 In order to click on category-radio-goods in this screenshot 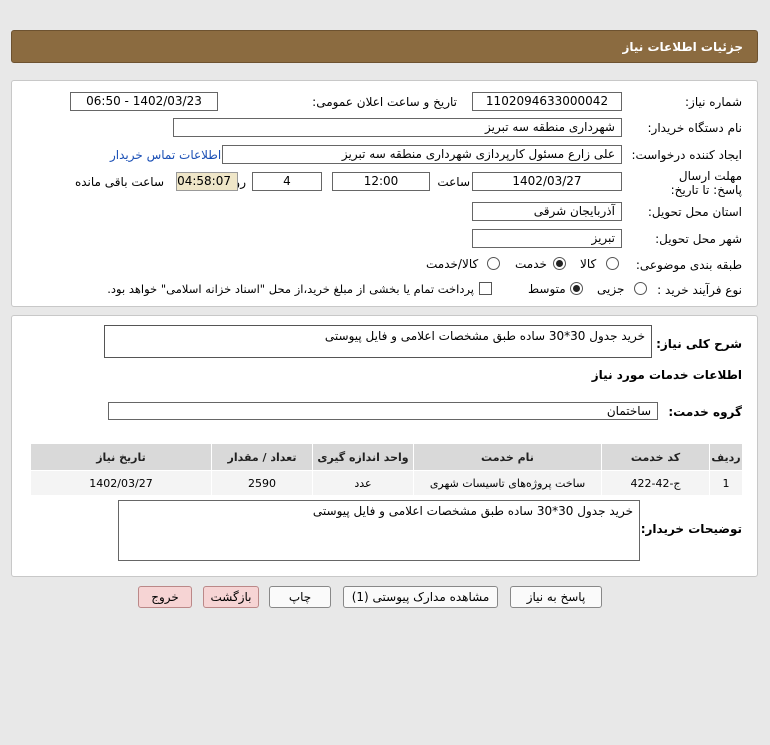, I will do `click(612, 263)`.